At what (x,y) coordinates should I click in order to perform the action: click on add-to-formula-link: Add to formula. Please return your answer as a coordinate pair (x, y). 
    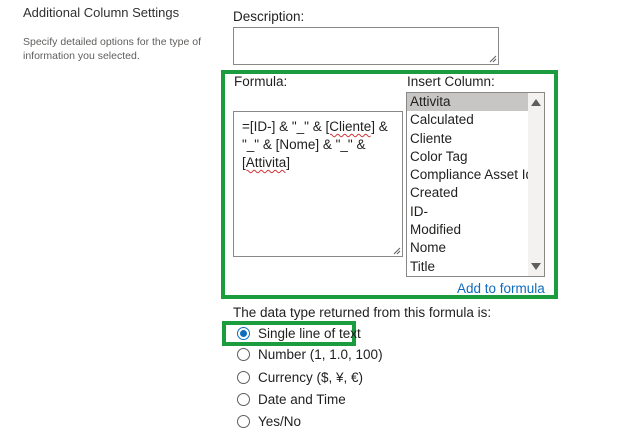
    Looking at the image, I should click on (501, 288).